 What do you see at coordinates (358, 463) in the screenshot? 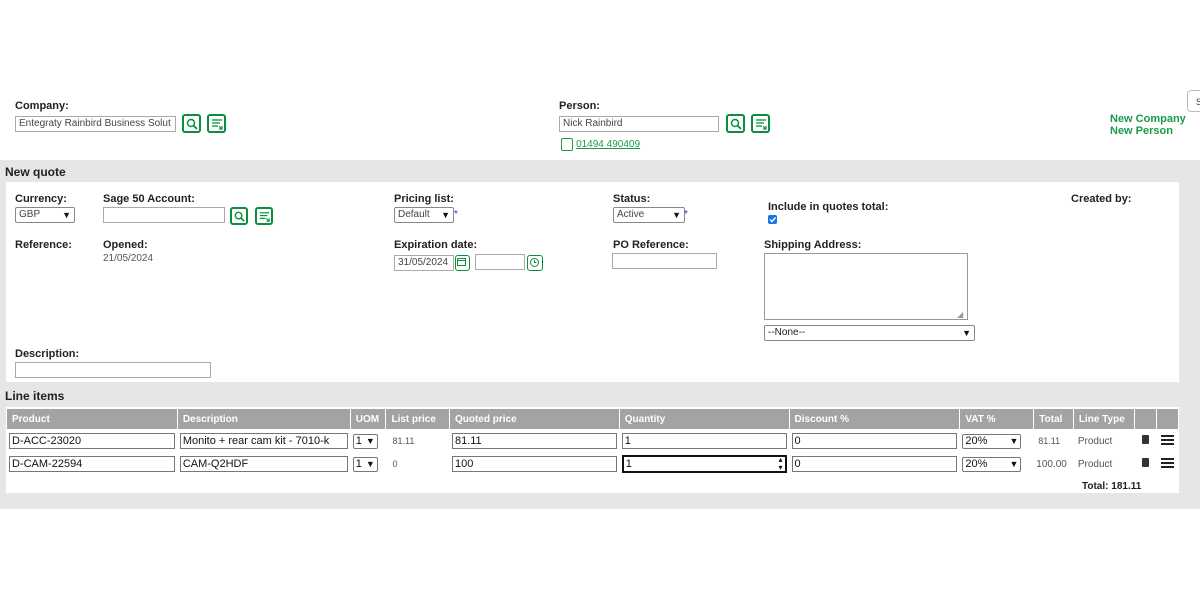
I see `uom-value: 1` at bounding box center [358, 463].